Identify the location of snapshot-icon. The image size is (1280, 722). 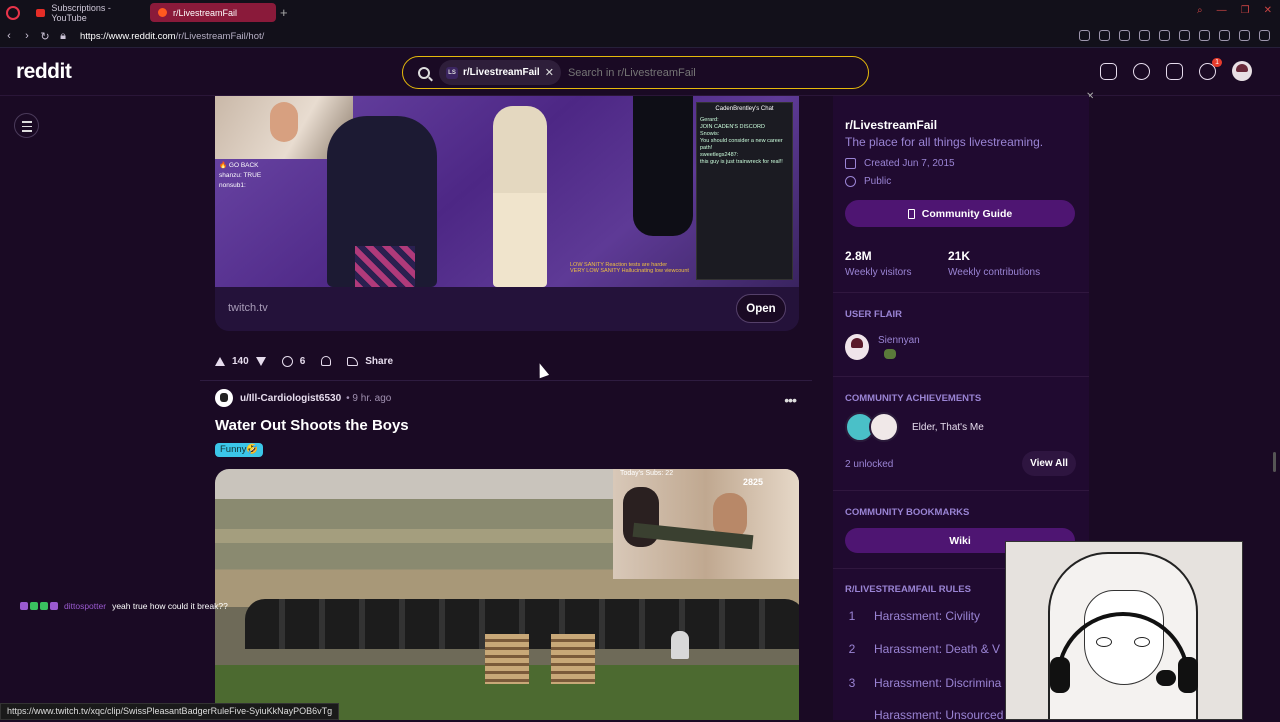
(1104, 35).